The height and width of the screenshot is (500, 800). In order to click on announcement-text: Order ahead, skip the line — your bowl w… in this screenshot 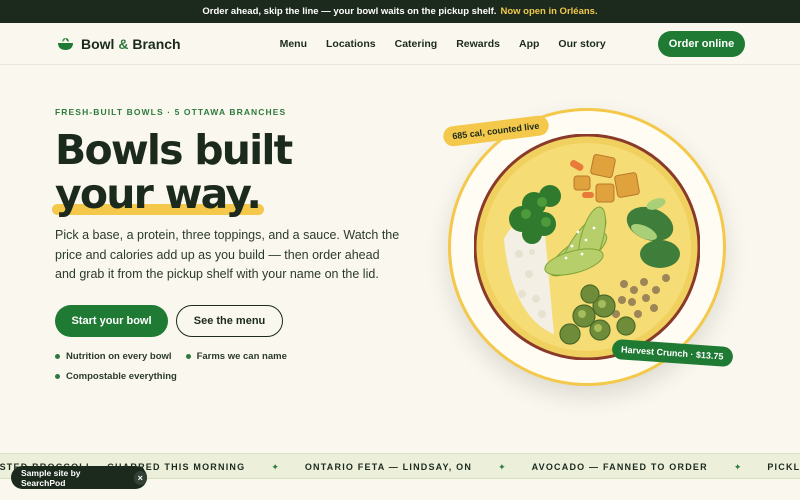, I will do `click(349, 11)`.